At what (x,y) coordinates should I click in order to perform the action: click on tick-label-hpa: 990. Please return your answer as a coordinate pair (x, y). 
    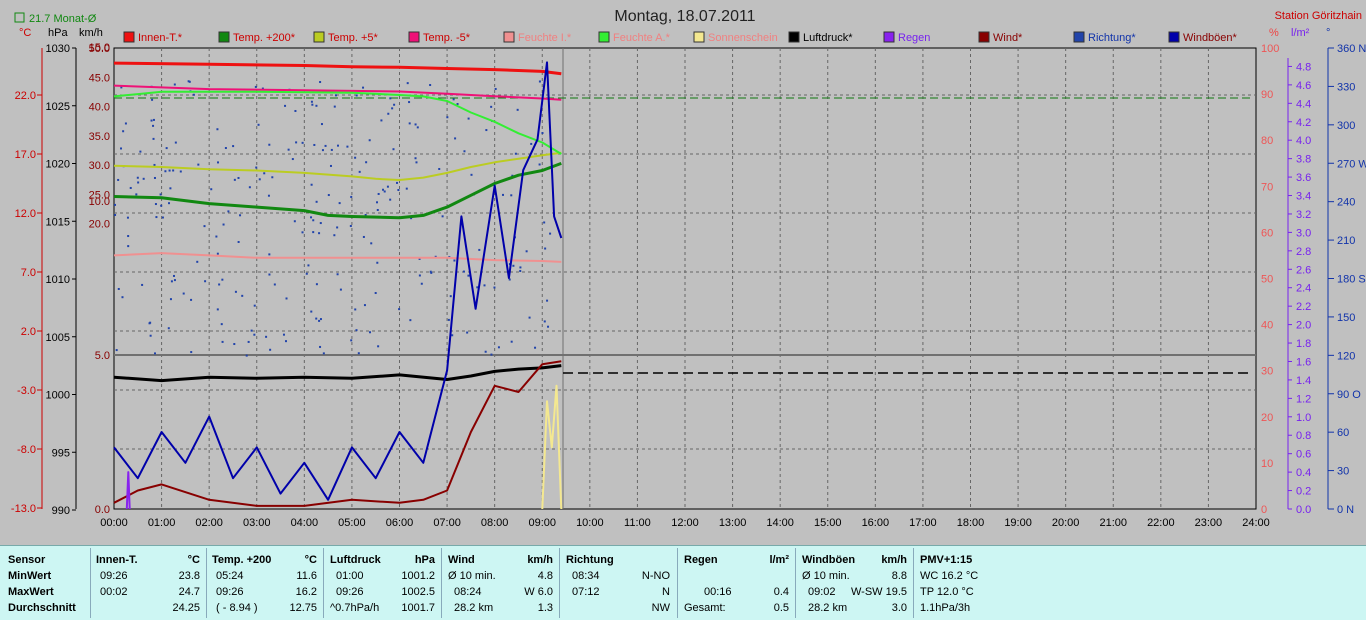
    Looking at the image, I should click on (61, 511).